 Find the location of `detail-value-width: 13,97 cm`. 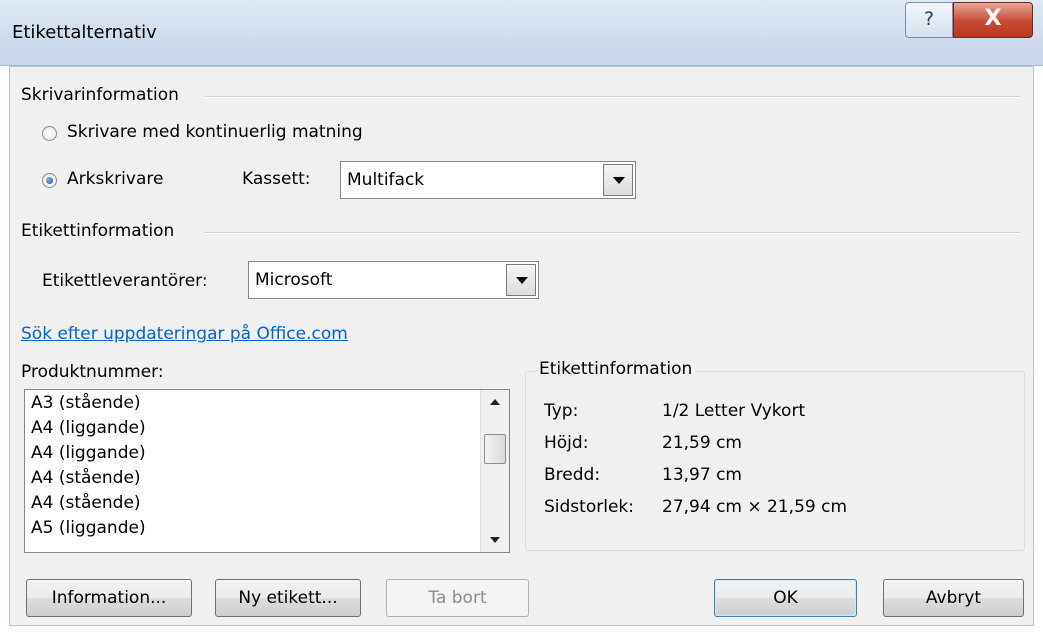

detail-value-width: 13,97 cm is located at coordinates (702, 475).